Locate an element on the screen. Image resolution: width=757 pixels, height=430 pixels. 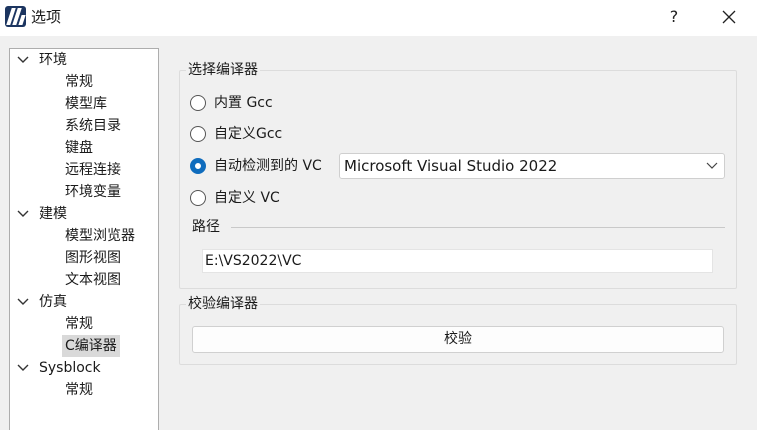
tree-item-general: 常规 is located at coordinates (79, 82).